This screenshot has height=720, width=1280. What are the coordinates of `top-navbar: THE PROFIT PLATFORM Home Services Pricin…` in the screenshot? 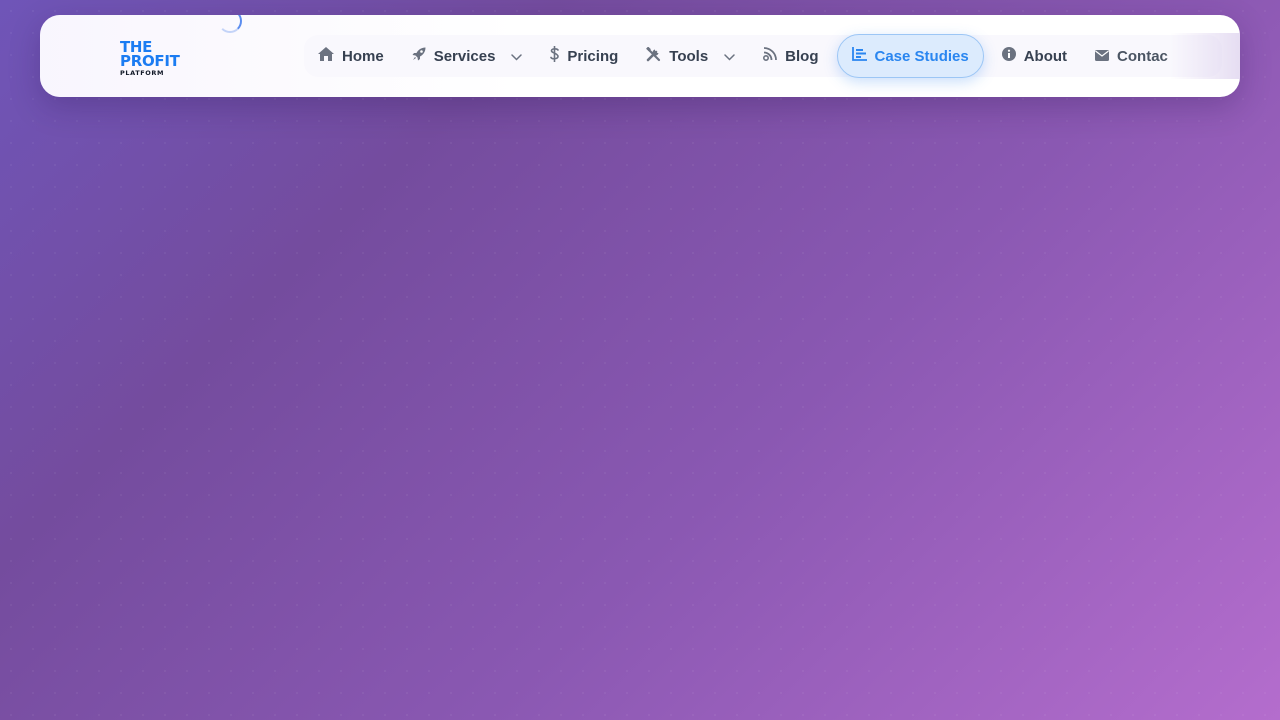 It's located at (640, 56).